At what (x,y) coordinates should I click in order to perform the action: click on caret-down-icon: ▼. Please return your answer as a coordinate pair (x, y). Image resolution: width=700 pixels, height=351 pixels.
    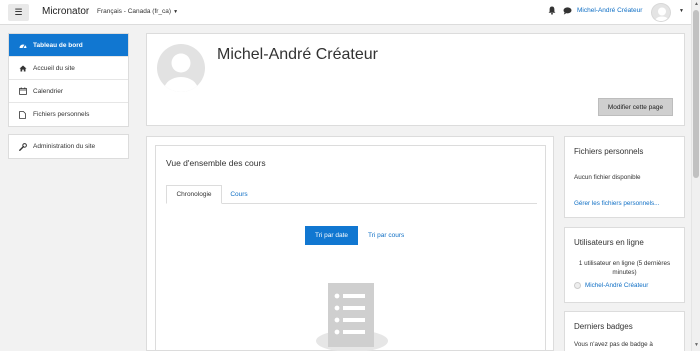
    Looking at the image, I should click on (176, 12).